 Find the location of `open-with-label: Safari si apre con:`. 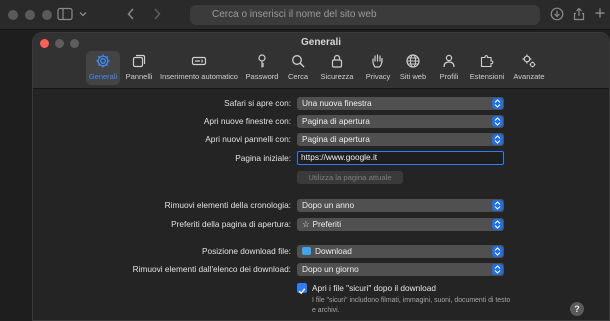

open-with-label: Safari si apre con: is located at coordinates (257, 103).